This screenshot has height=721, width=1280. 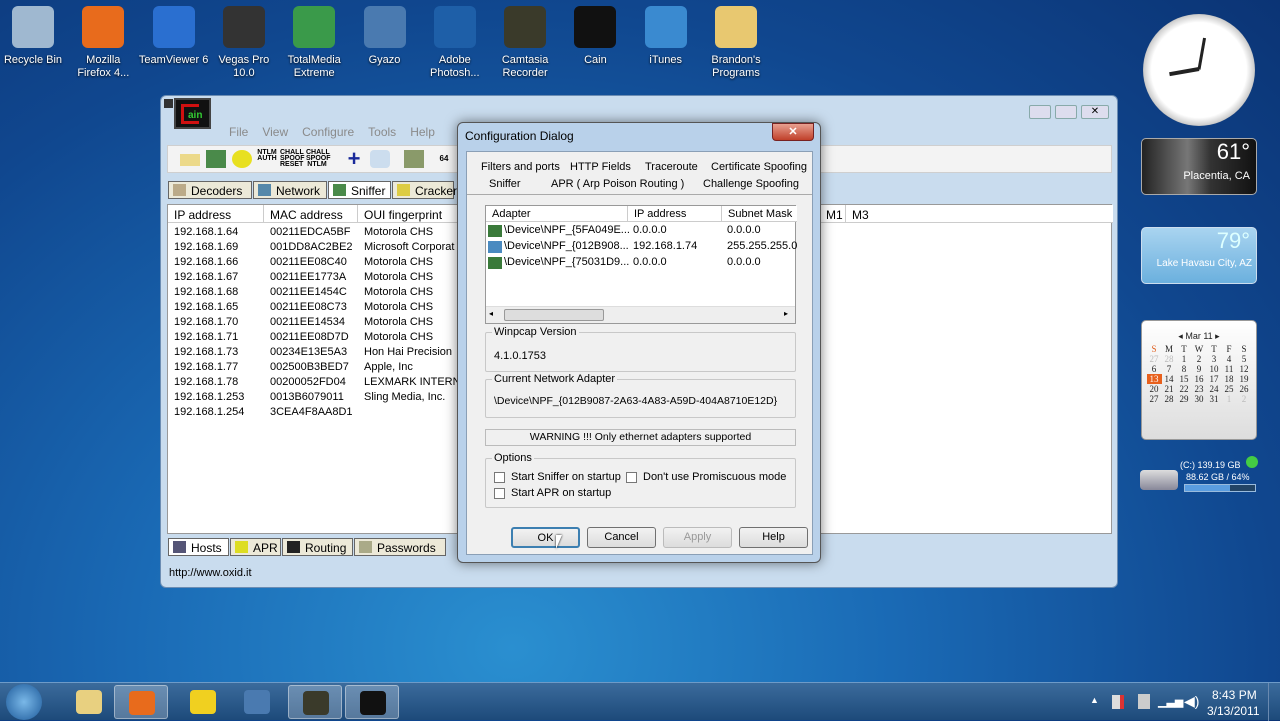 I want to click on menu-tools: Tools, so click(x=382, y=132).